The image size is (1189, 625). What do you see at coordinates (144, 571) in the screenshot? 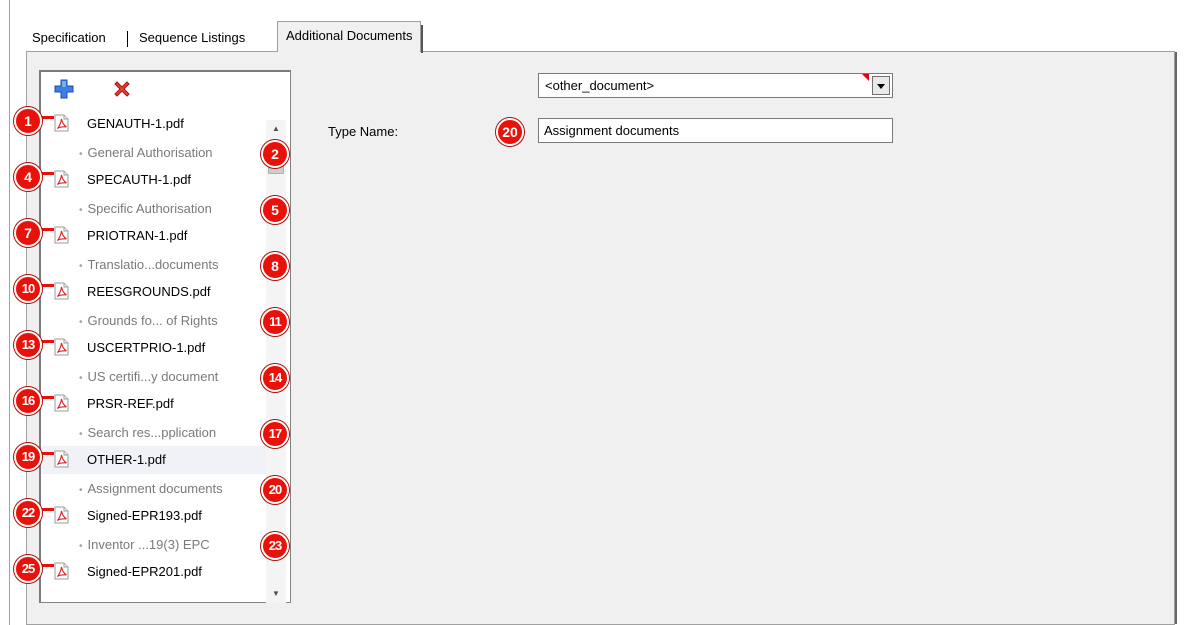
I see `document-file-name: Signed-EPR201.pdf` at bounding box center [144, 571].